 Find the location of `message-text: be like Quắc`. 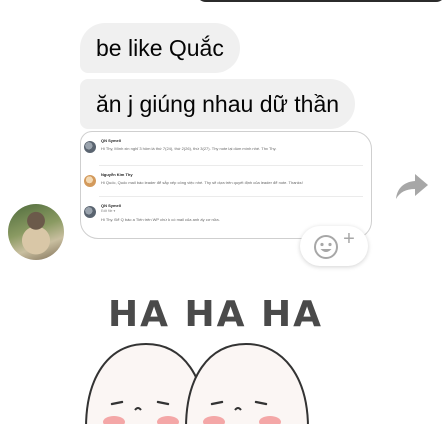

message-text: be like Quắc is located at coordinates (160, 47).